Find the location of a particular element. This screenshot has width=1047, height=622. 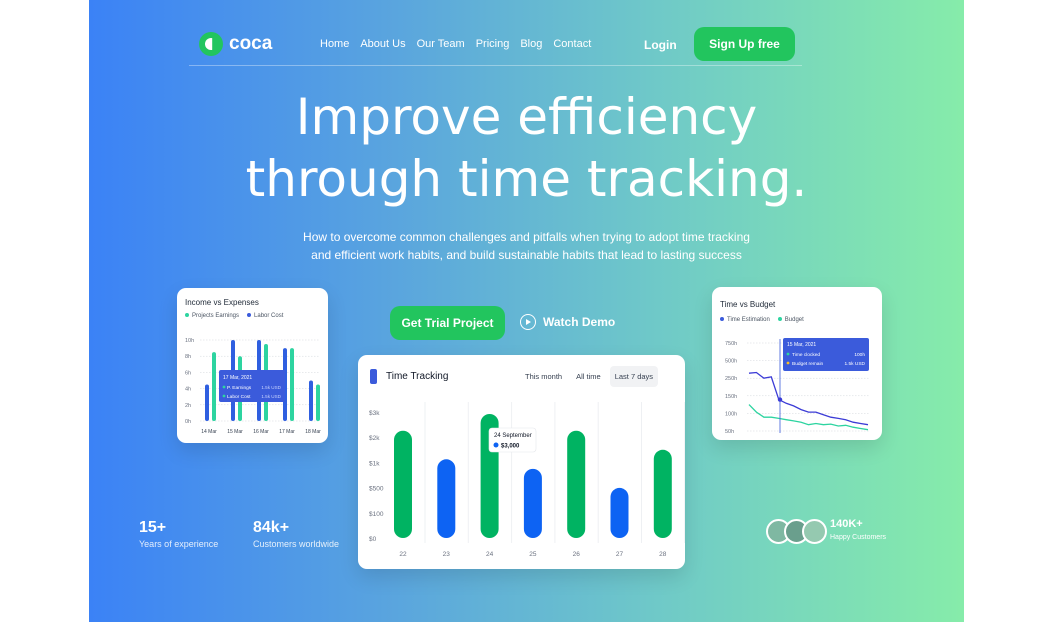

tooltip-date: 24 September is located at coordinates (513, 436).